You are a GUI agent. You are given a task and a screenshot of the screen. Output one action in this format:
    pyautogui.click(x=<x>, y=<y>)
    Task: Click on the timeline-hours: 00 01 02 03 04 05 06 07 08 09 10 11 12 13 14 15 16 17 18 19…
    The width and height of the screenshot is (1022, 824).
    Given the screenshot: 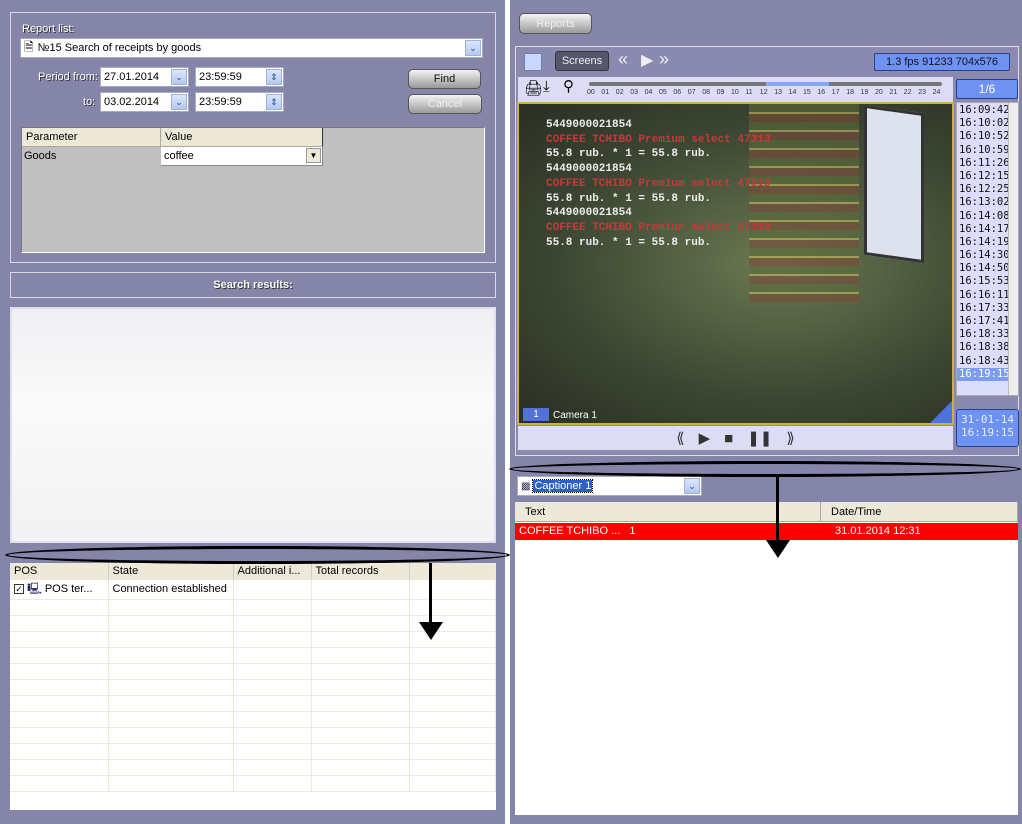 What is the action you would take?
    pyautogui.click(x=768, y=94)
    